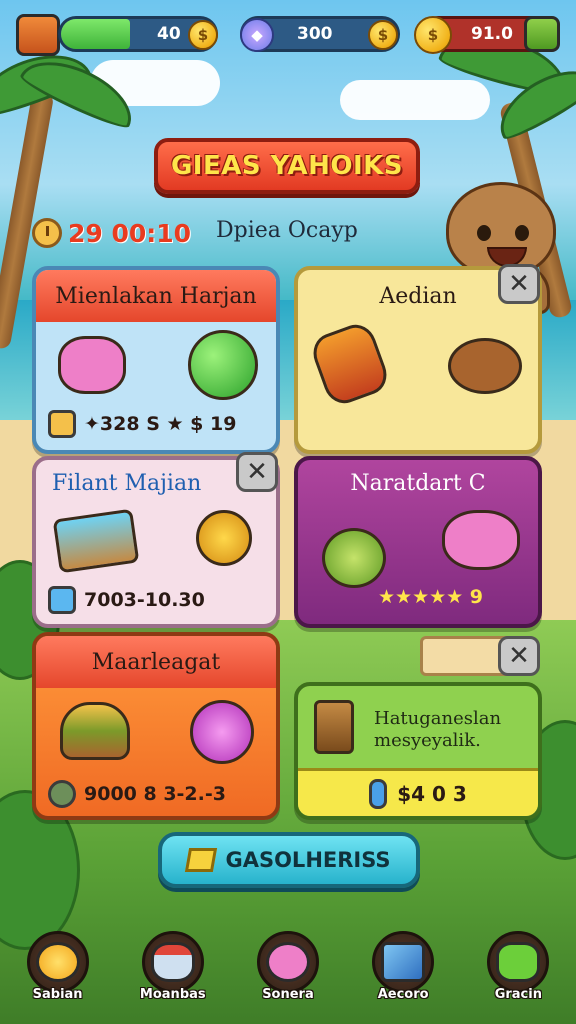 Image resolution: width=576 pixels, height=1024 pixels. What do you see at coordinates (203, 35) in the screenshot?
I see `energy-coin-icon: $` at bounding box center [203, 35].